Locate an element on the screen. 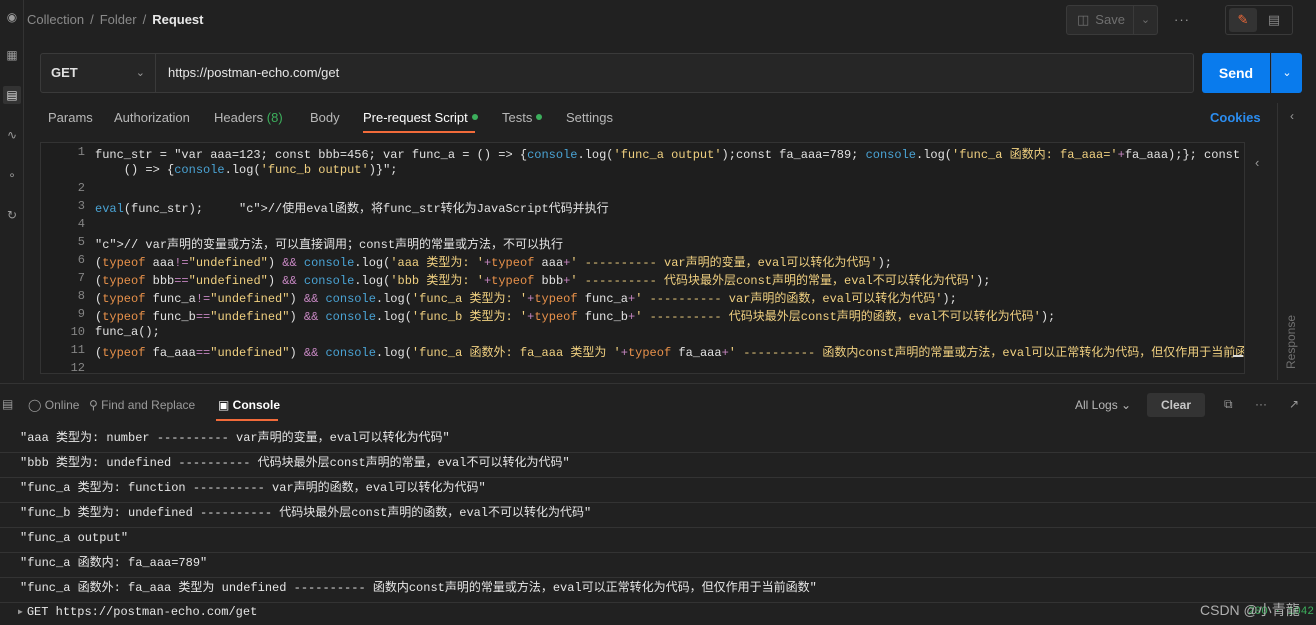  snippets-toggle-icon: ‹ is located at coordinates (1257, 162).